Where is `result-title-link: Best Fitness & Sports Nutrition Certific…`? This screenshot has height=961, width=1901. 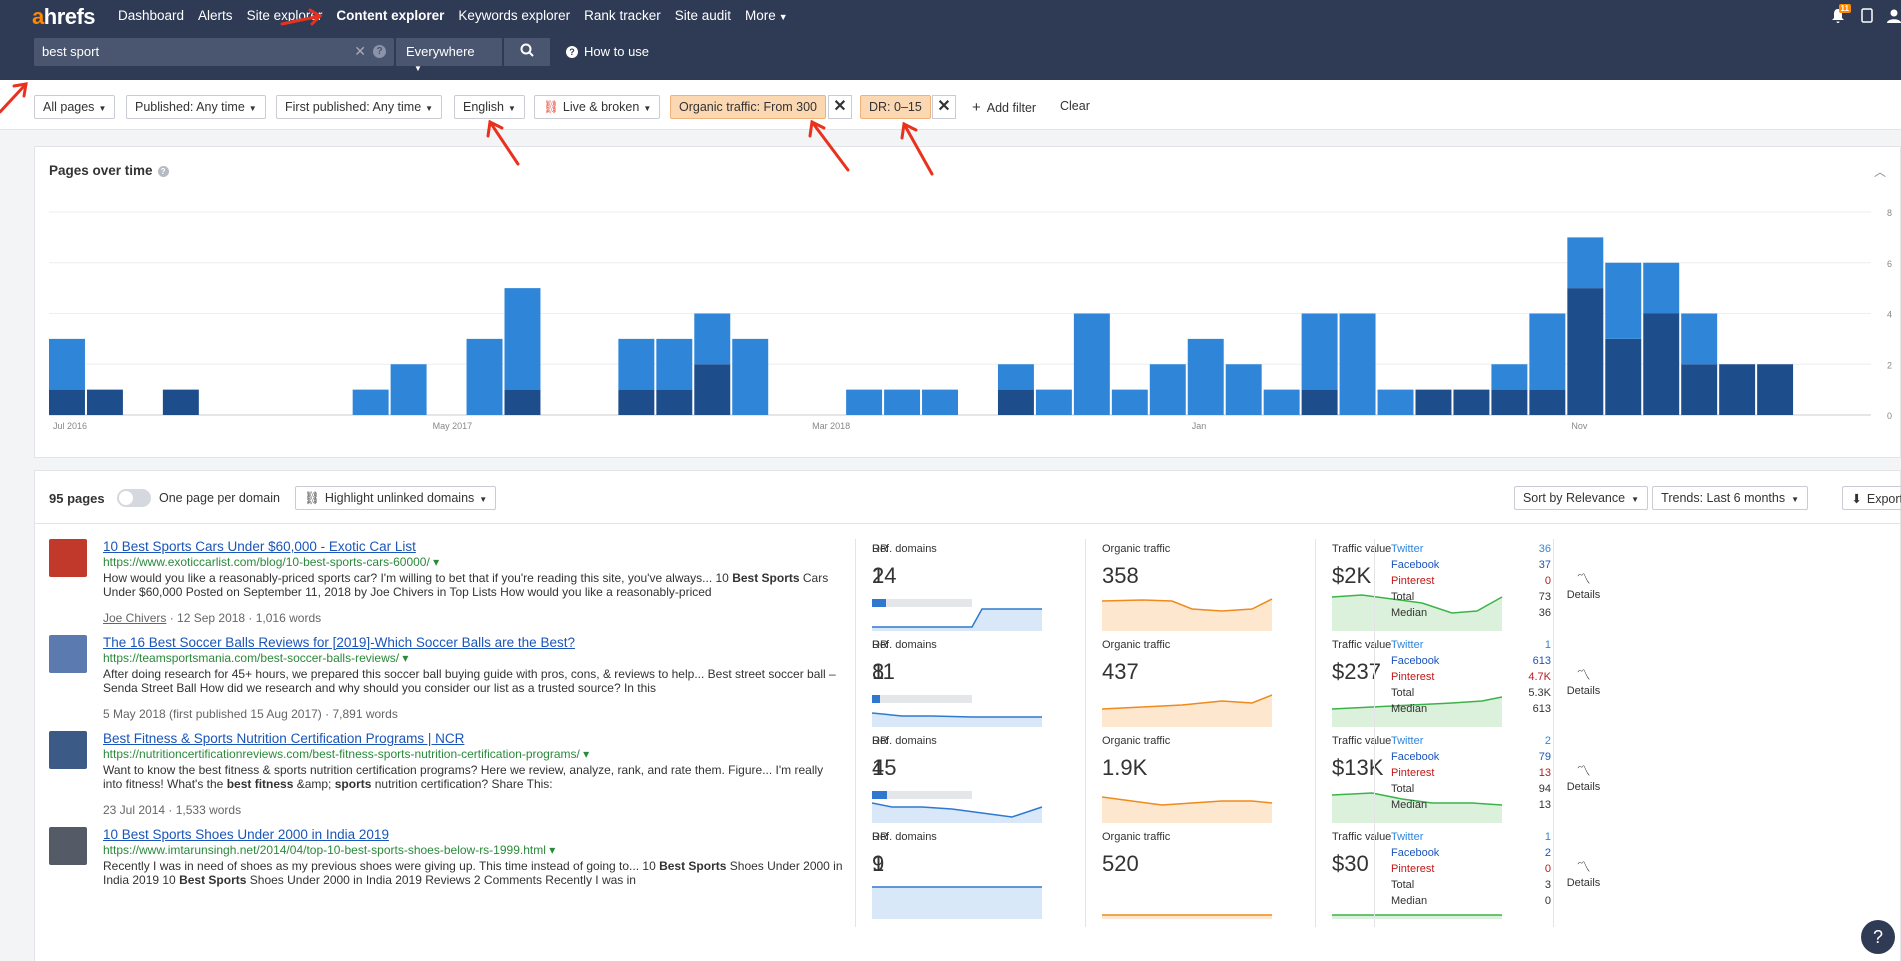
result-title-link: Best Fitness & Sports Nutrition Certific… is located at coordinates (283, 738).